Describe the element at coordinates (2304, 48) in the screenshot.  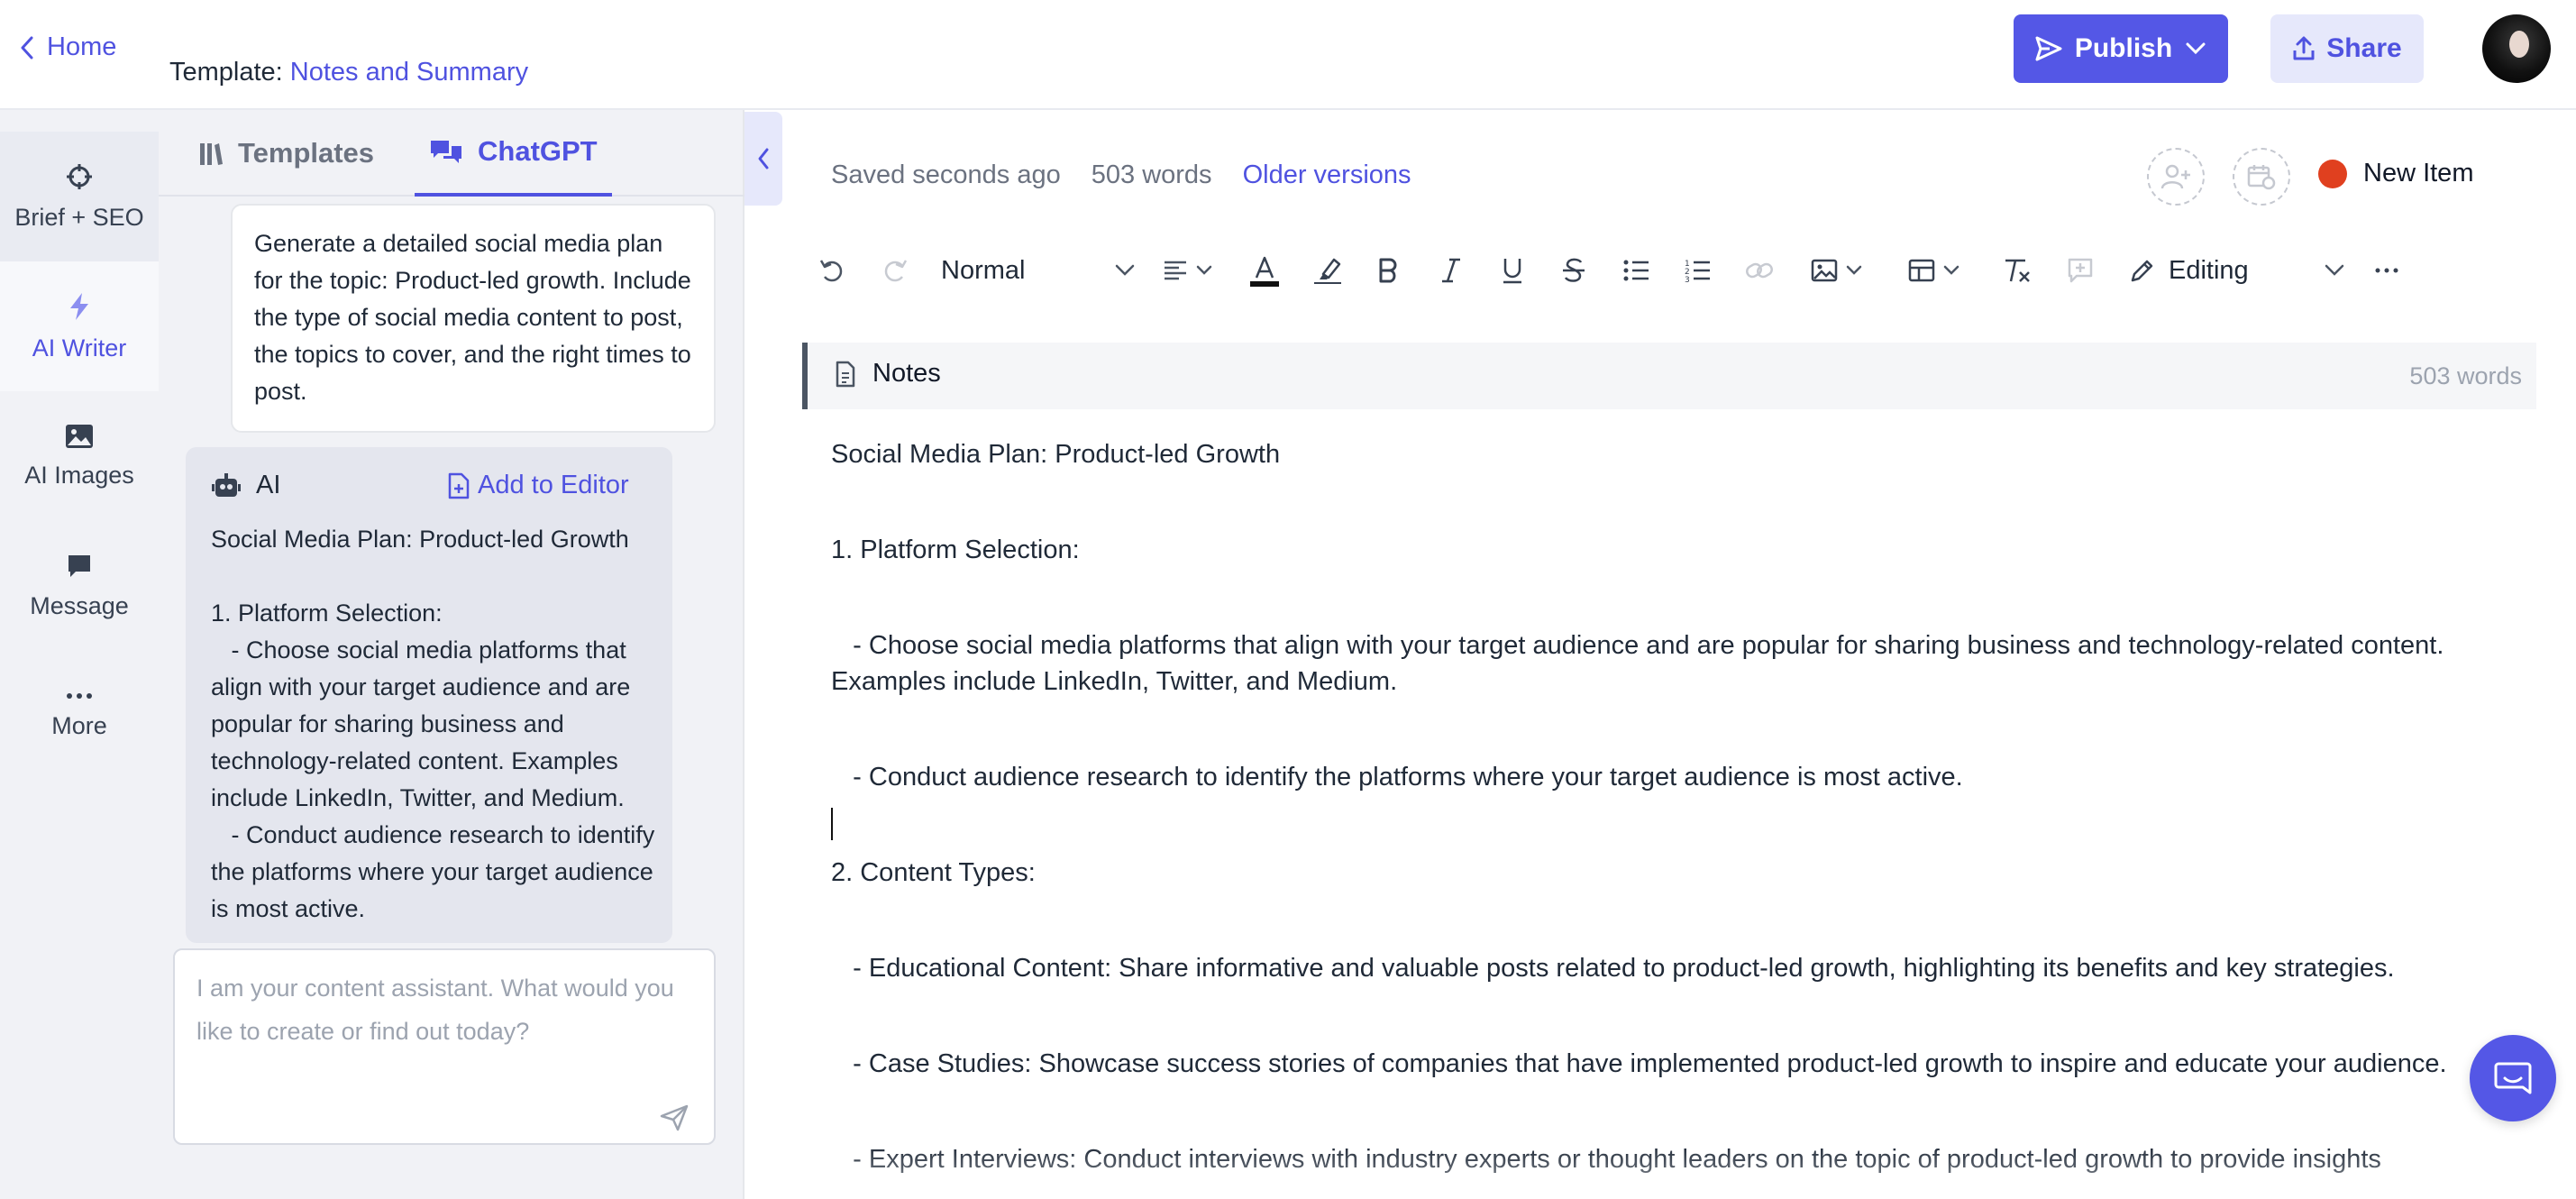
I see `upload-icon` at that location.